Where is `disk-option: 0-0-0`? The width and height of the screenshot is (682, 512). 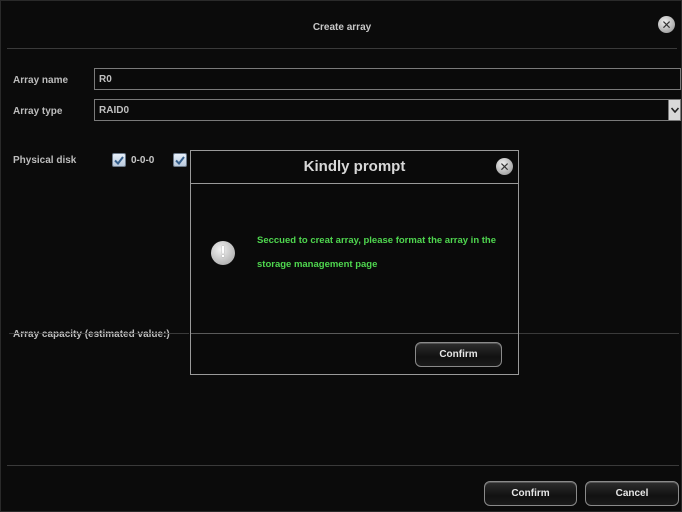
disk-option: 0-0-0 is located at coordinates (133, 160).